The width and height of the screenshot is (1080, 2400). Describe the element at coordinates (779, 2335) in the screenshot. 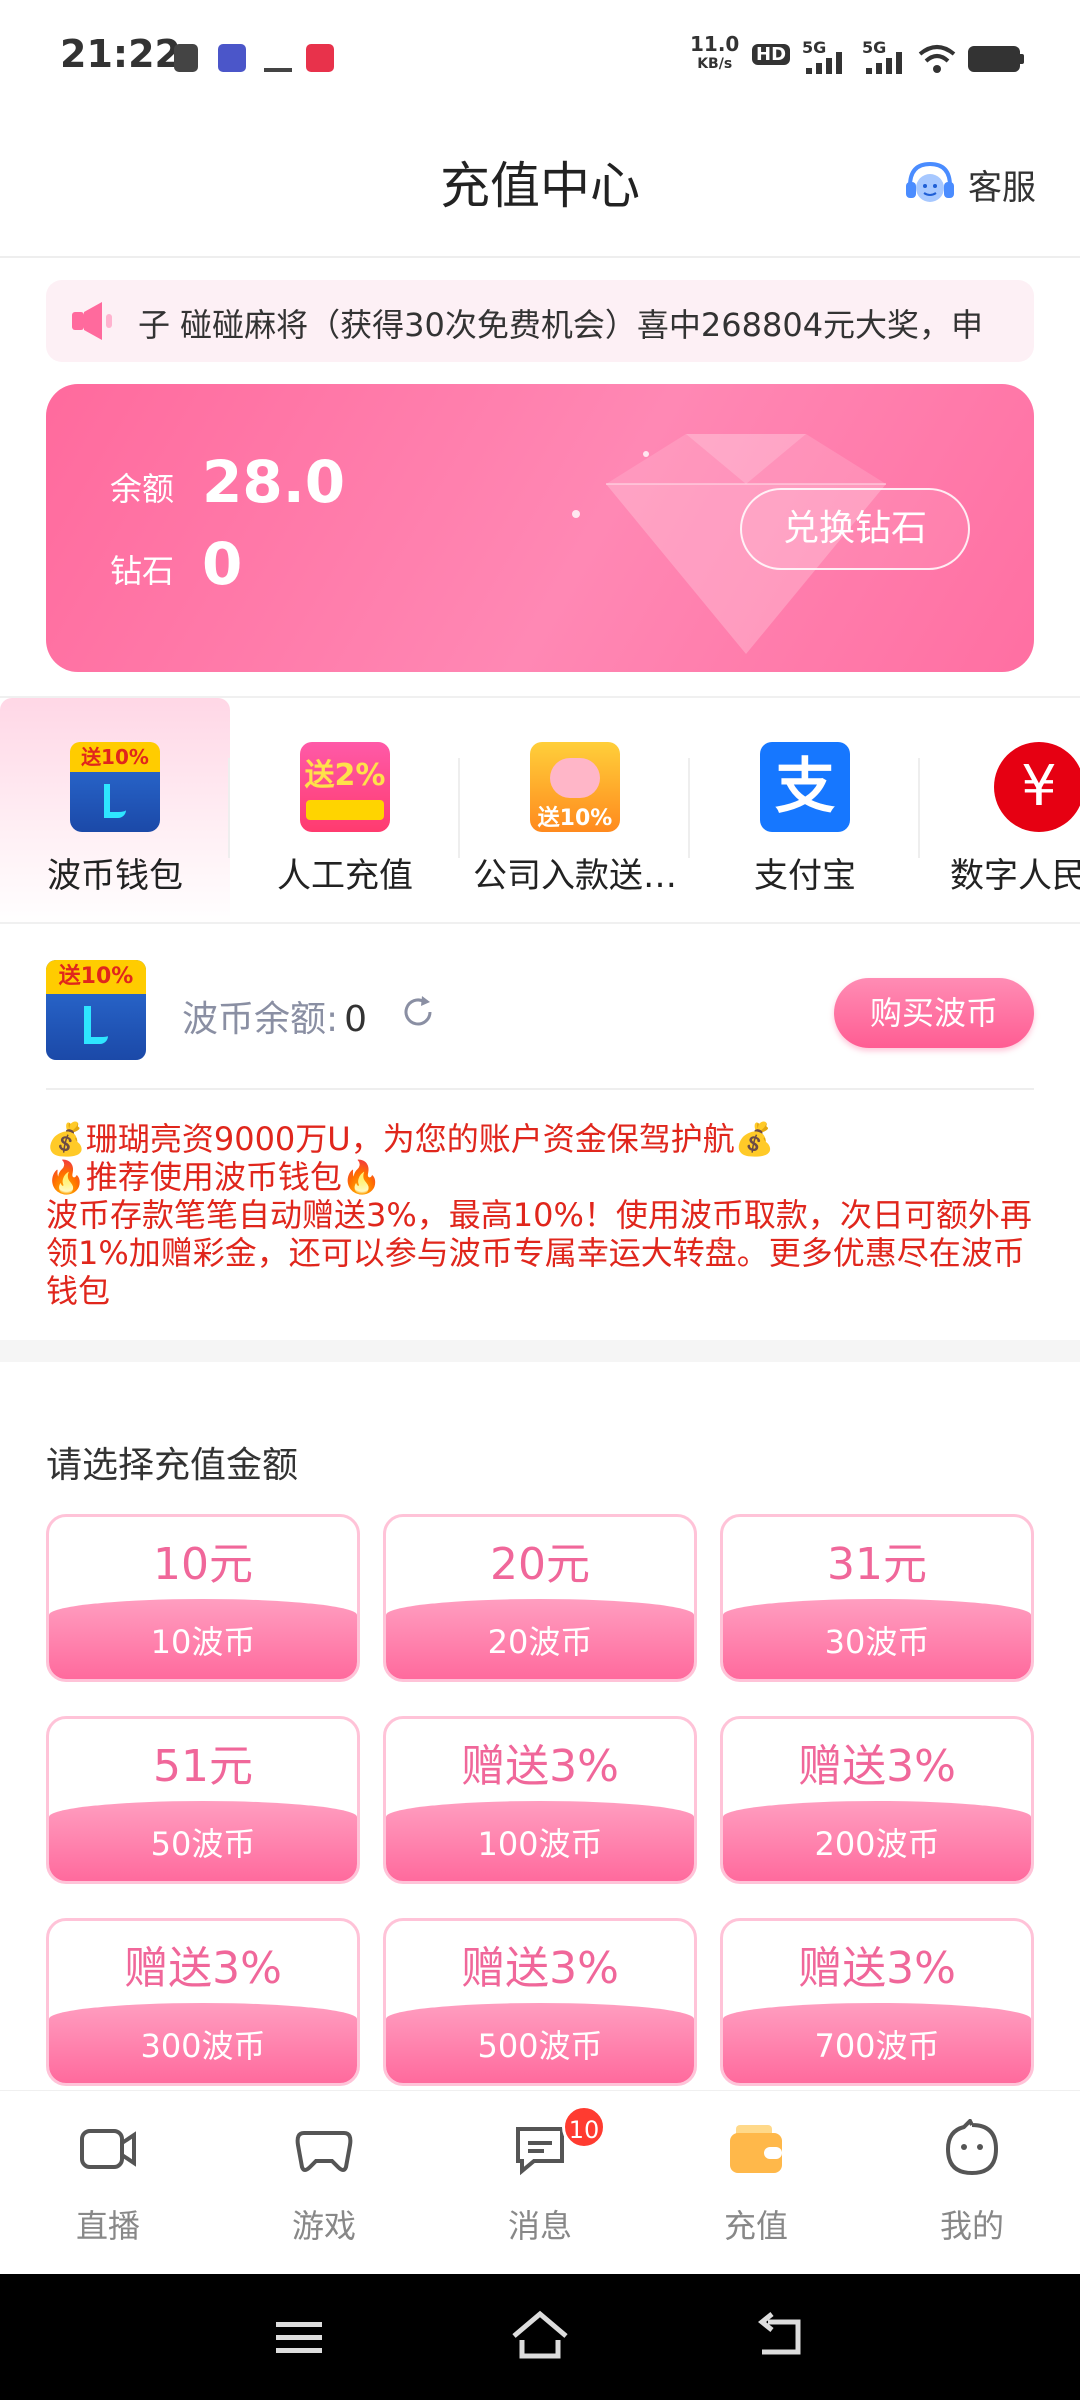

I see `back-icon` at that location.